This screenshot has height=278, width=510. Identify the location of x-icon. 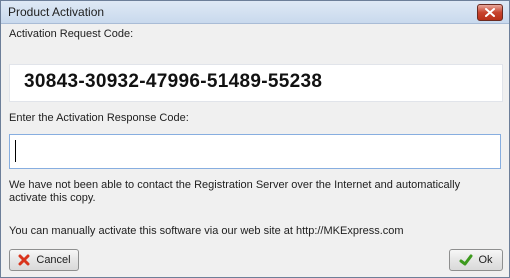
(24, 260).